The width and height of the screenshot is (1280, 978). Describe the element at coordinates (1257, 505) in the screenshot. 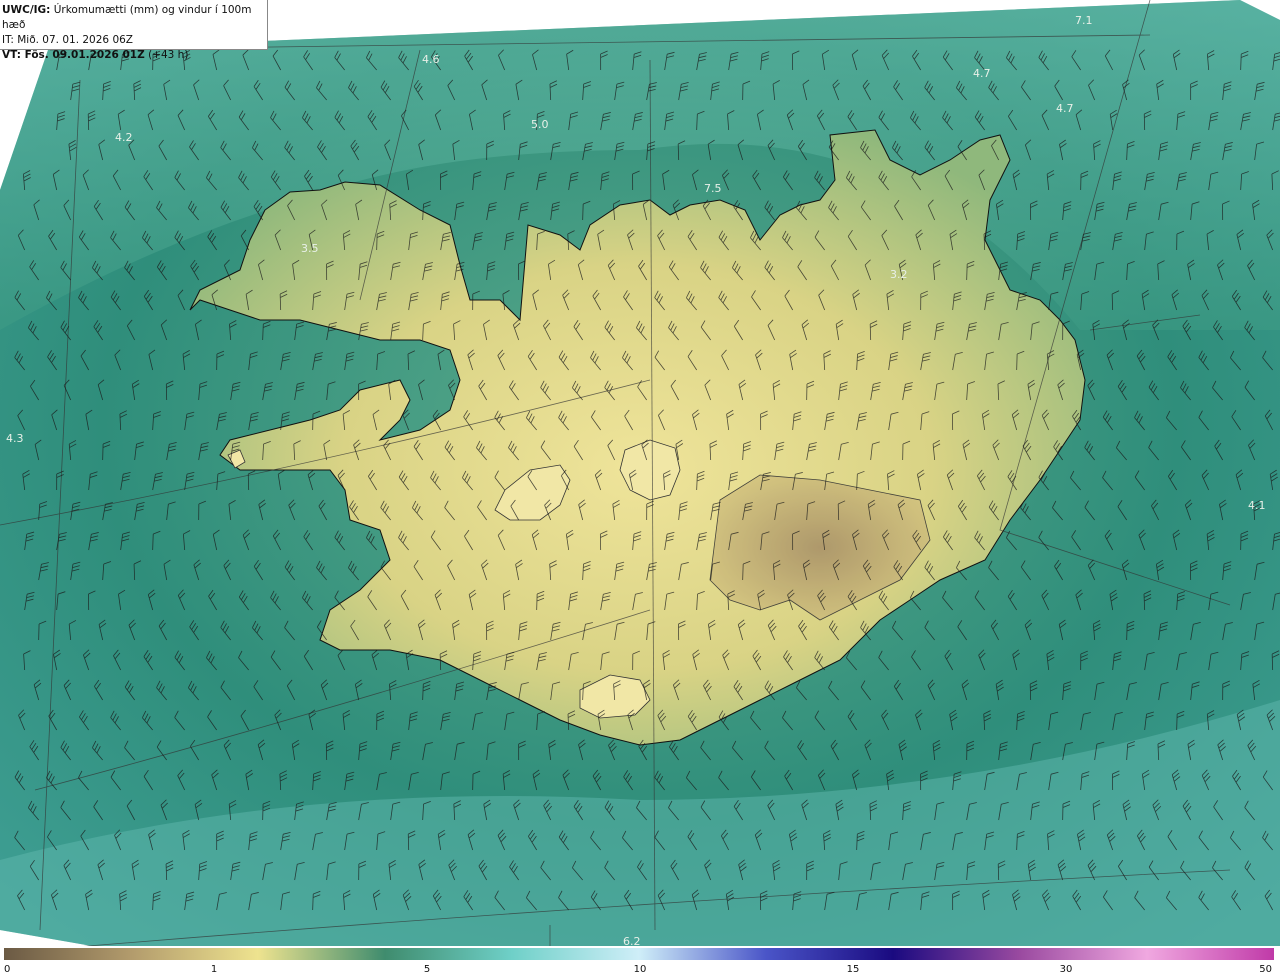

I see `value-label: 4.1` at that location.